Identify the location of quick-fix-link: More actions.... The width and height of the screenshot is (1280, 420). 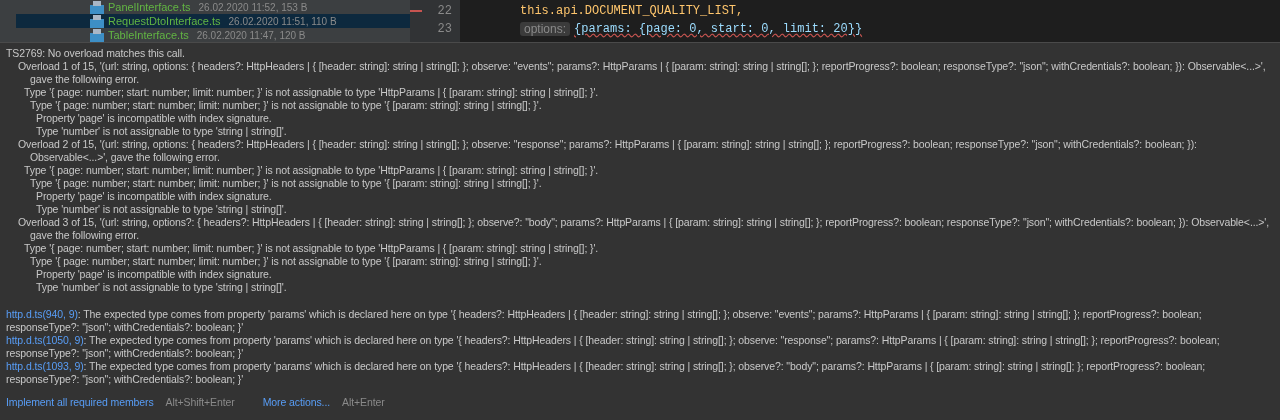
(296, 402).